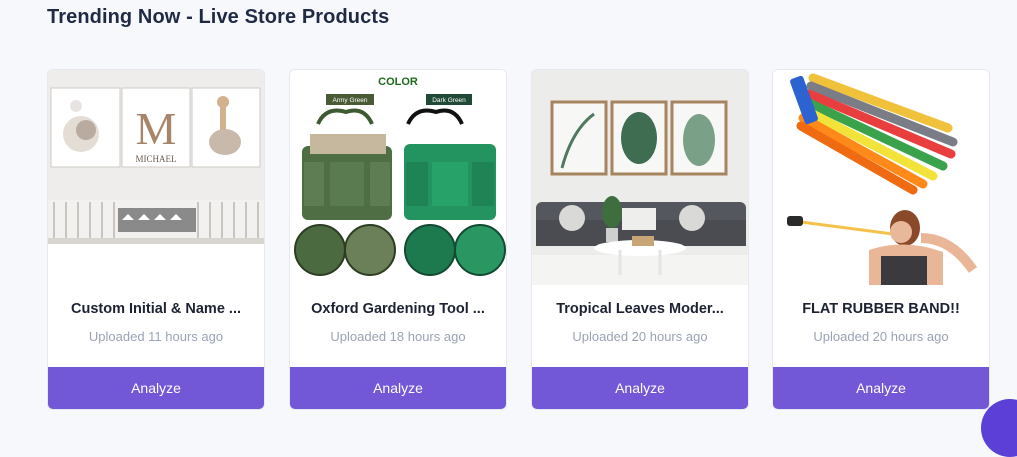  I want to click on product-image: M MICHAEL, so click(156, 177).